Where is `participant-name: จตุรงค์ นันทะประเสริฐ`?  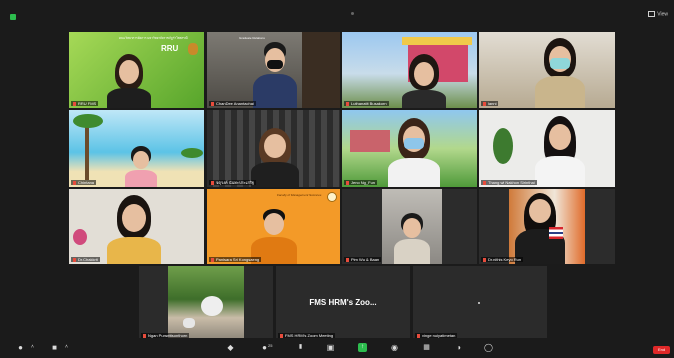 participant-name: จตุรงค์ นันทะประเสริฐ is located at coordinates (233, 182).